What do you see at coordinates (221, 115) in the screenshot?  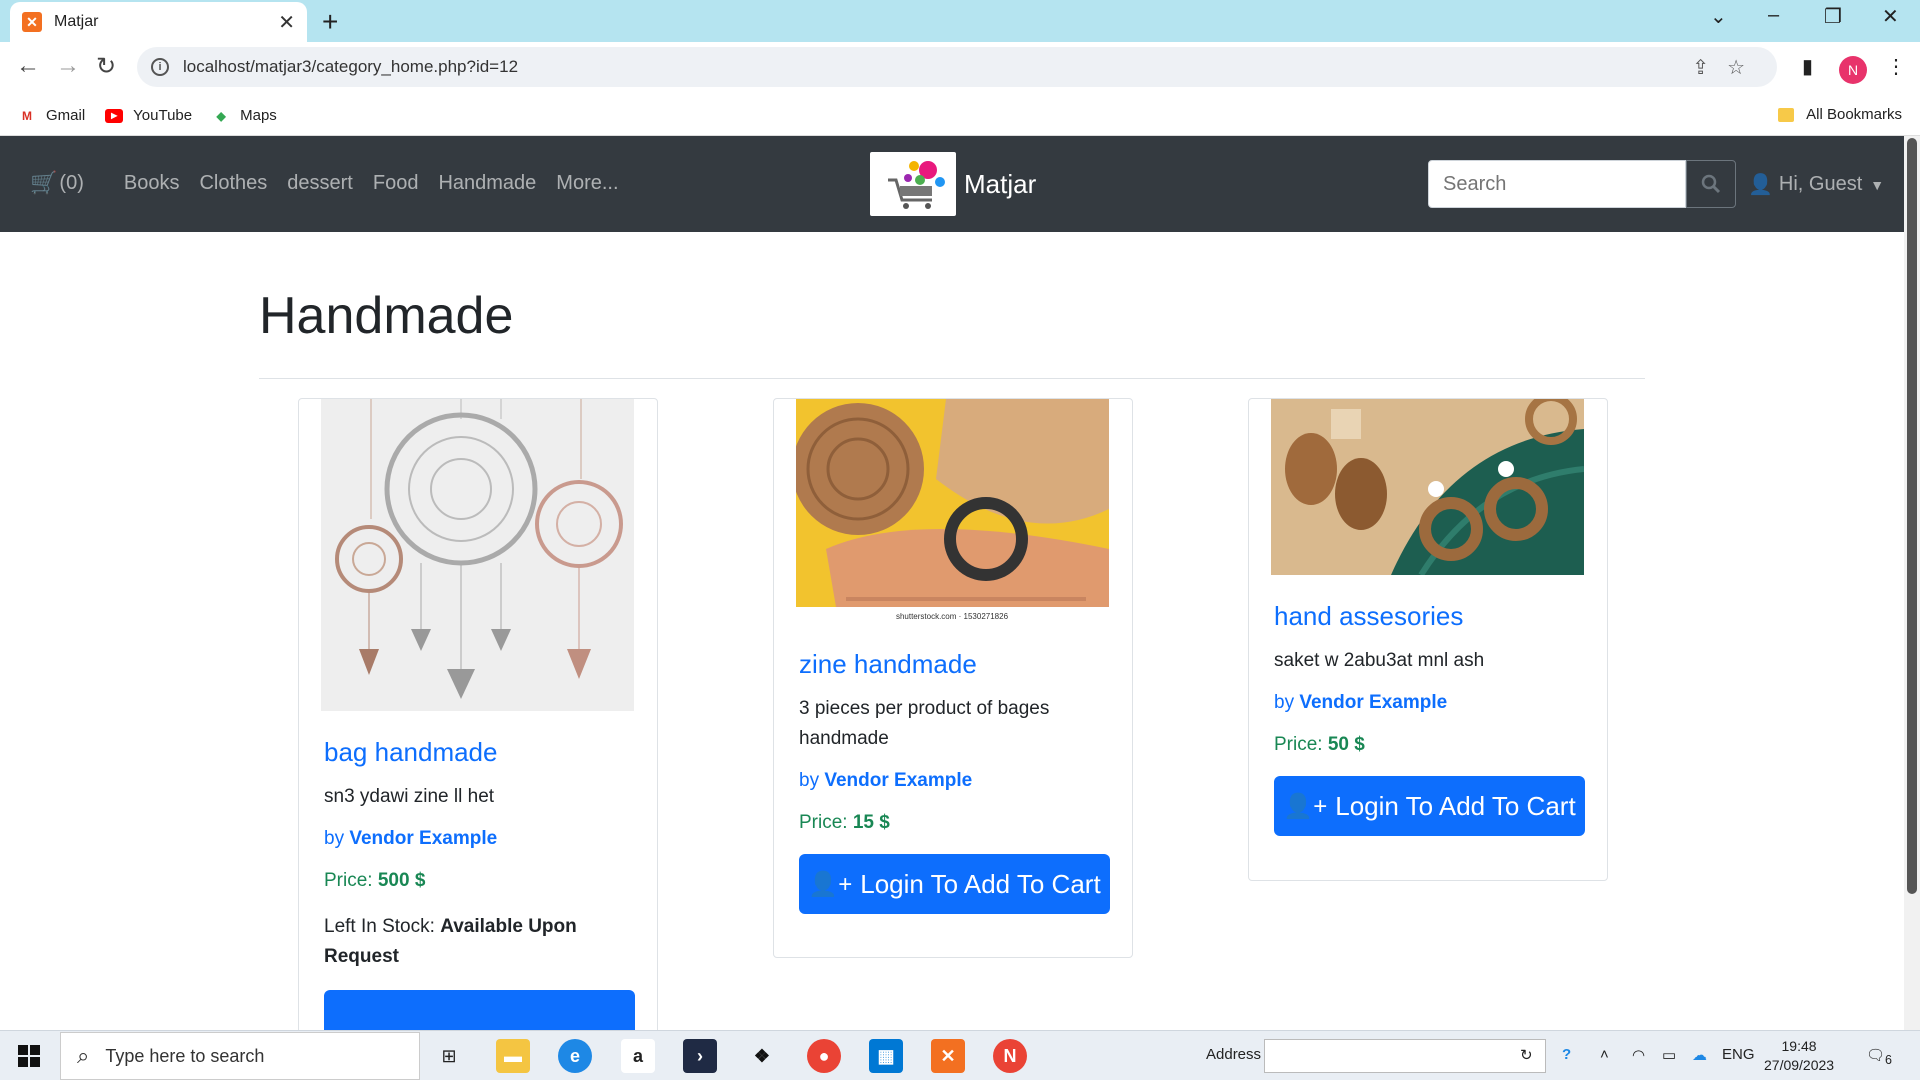 I see `maps-icon: ◆` at bounding box center [221, 115].